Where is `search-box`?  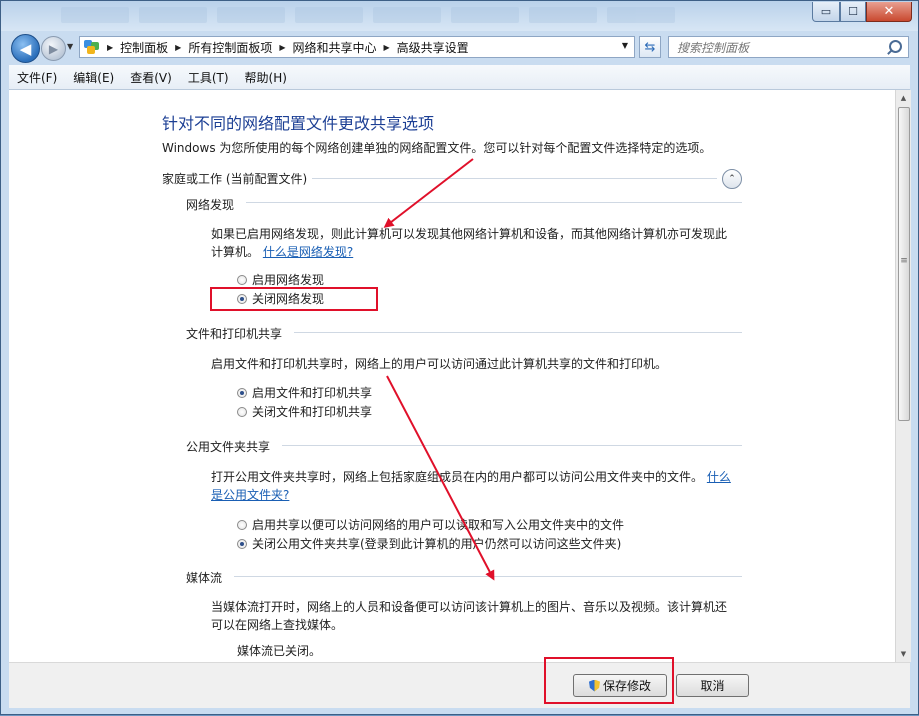 search-box is located at coordinates (788, 47).